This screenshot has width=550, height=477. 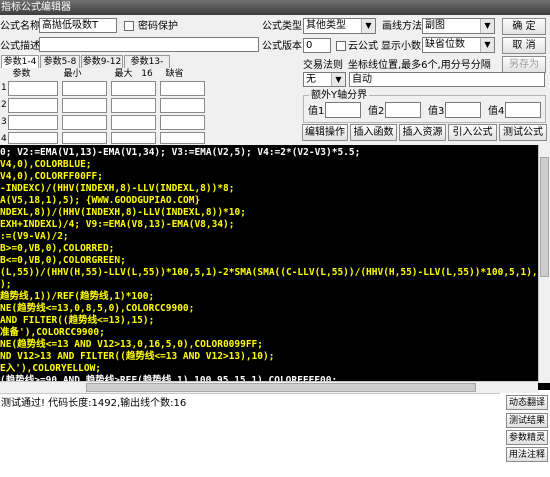 What do you see at coordinates (20, 26) in the screenshot?
I see `name-label: 公式名称` at bounding box center [20, 26].